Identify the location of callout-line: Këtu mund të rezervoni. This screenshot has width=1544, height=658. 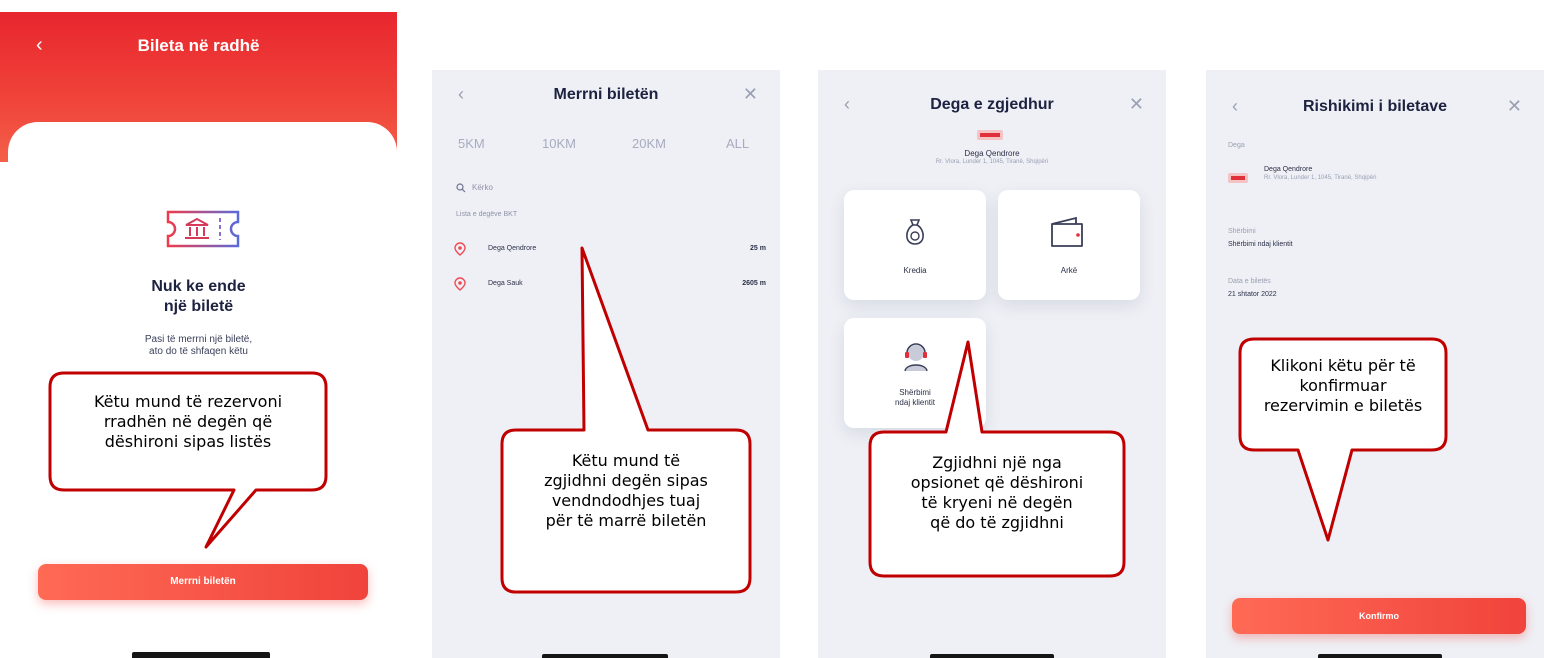
(188, 401).